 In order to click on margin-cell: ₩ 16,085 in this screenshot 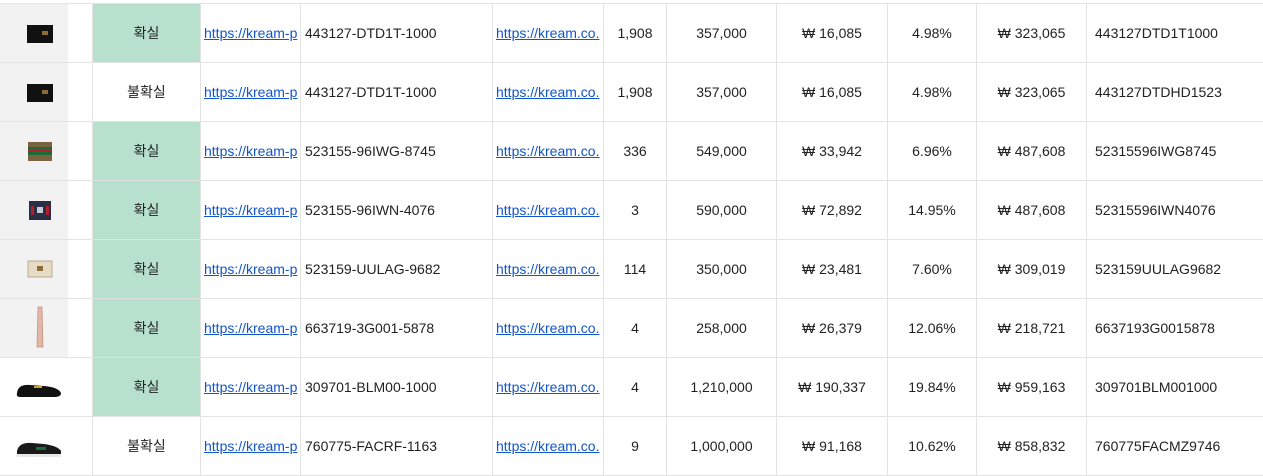, I will do `click(832, 33)`.